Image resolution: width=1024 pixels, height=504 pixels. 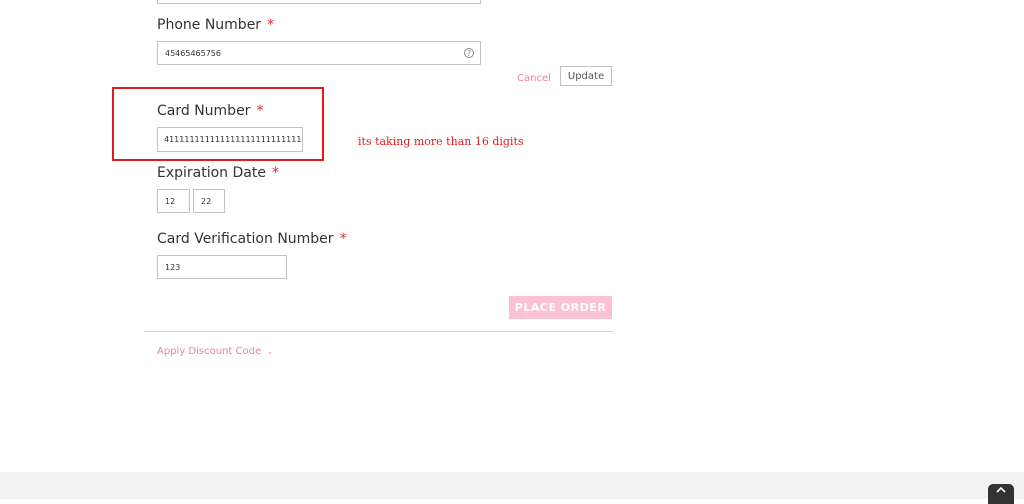 What do you see at coordinates (222, 267) in the screenshot?
I see `card-verification-input: 123` at bounding box center [222, 267].